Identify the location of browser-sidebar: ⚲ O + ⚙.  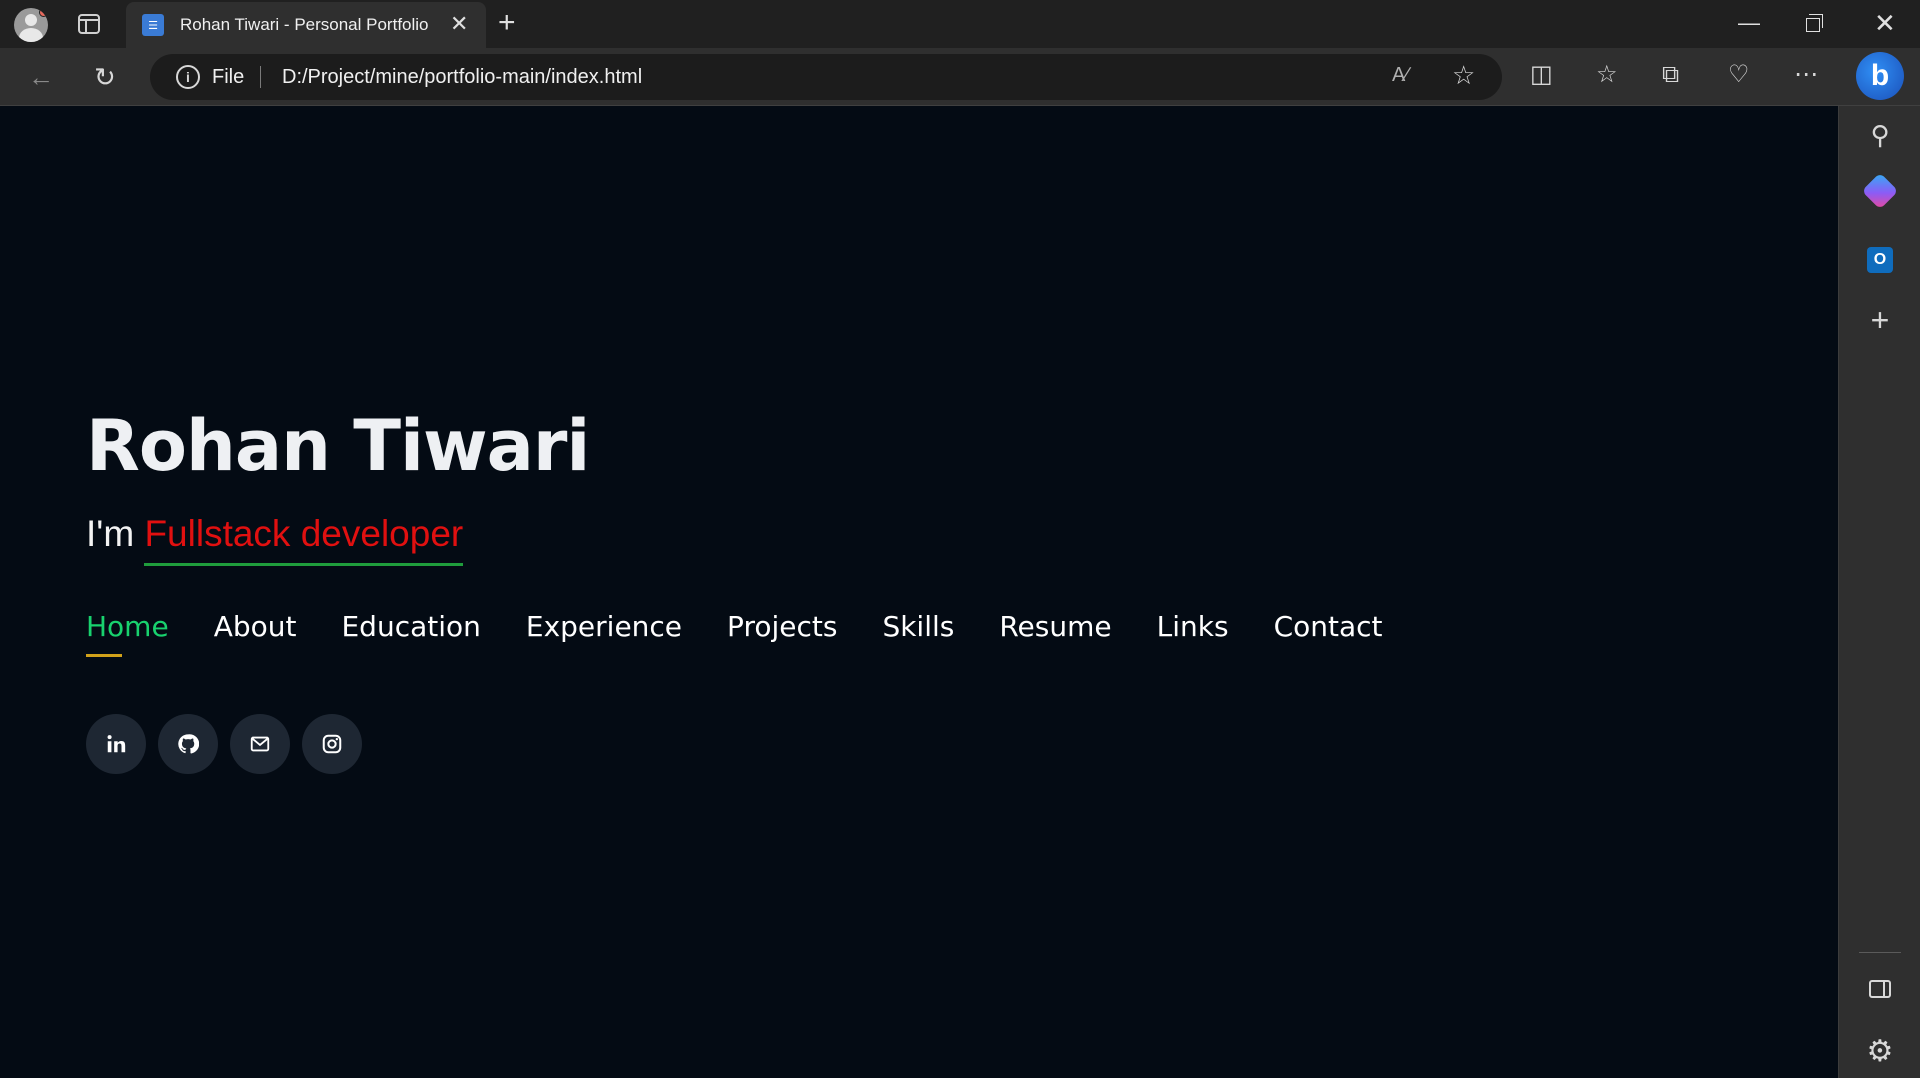
(1879, 592).